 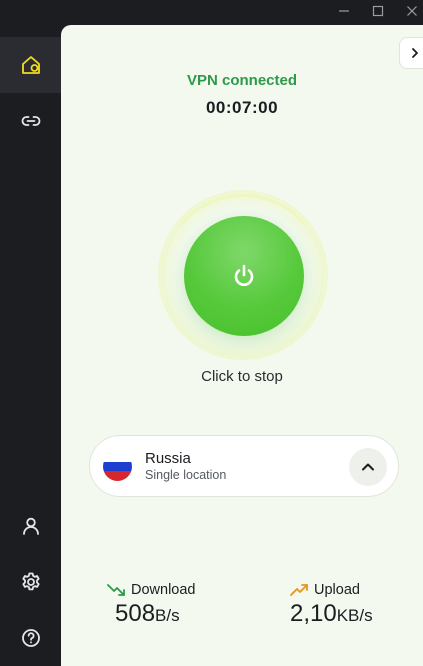 I want to click on power-hint: Click to stop, so click(x=242, y=376).